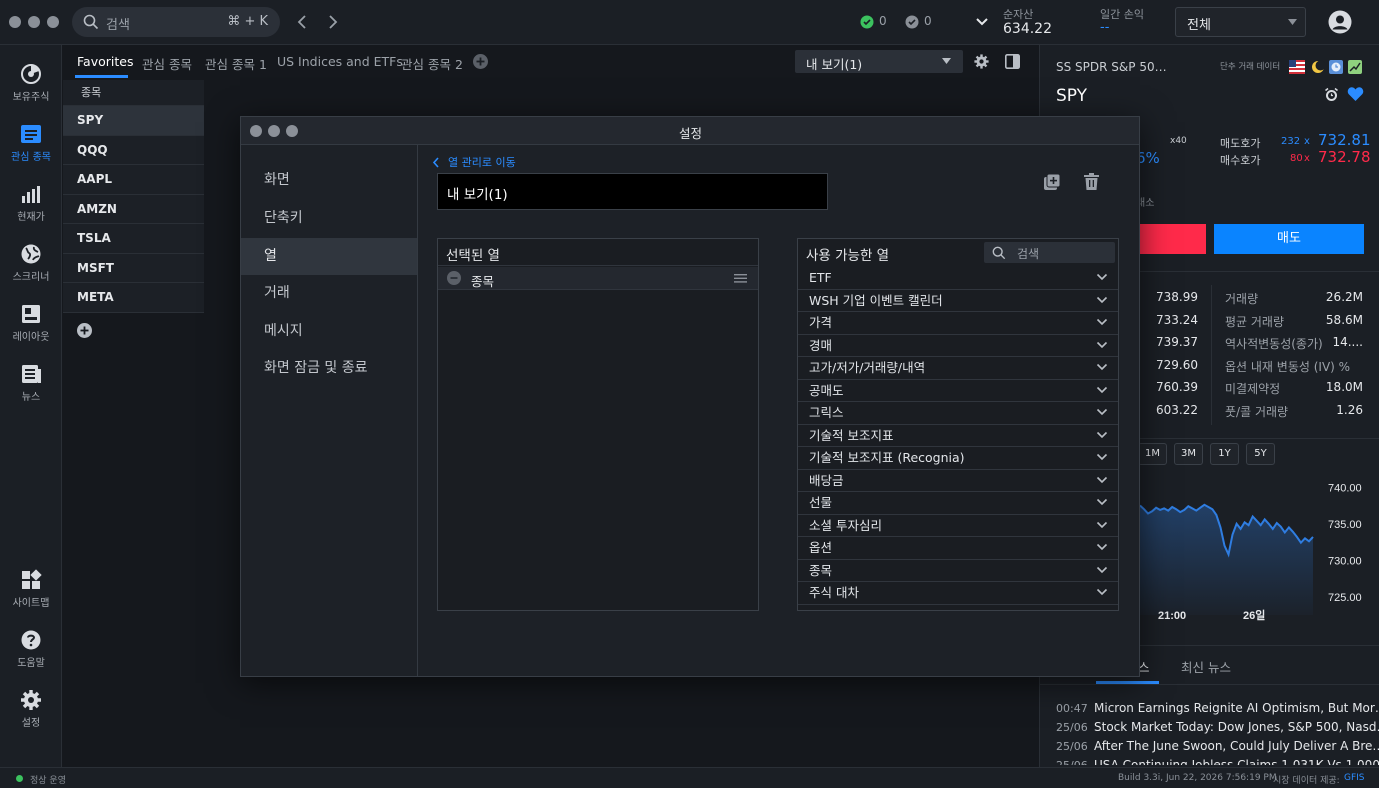 Image resolution: width=1379 pixels, height=788 pixels. What do you see at coordinates (958, 458) in the screenshot?
I see `available-column-category: 기술적 보조지표 (Recognia)` at bounding box center [958, 458].